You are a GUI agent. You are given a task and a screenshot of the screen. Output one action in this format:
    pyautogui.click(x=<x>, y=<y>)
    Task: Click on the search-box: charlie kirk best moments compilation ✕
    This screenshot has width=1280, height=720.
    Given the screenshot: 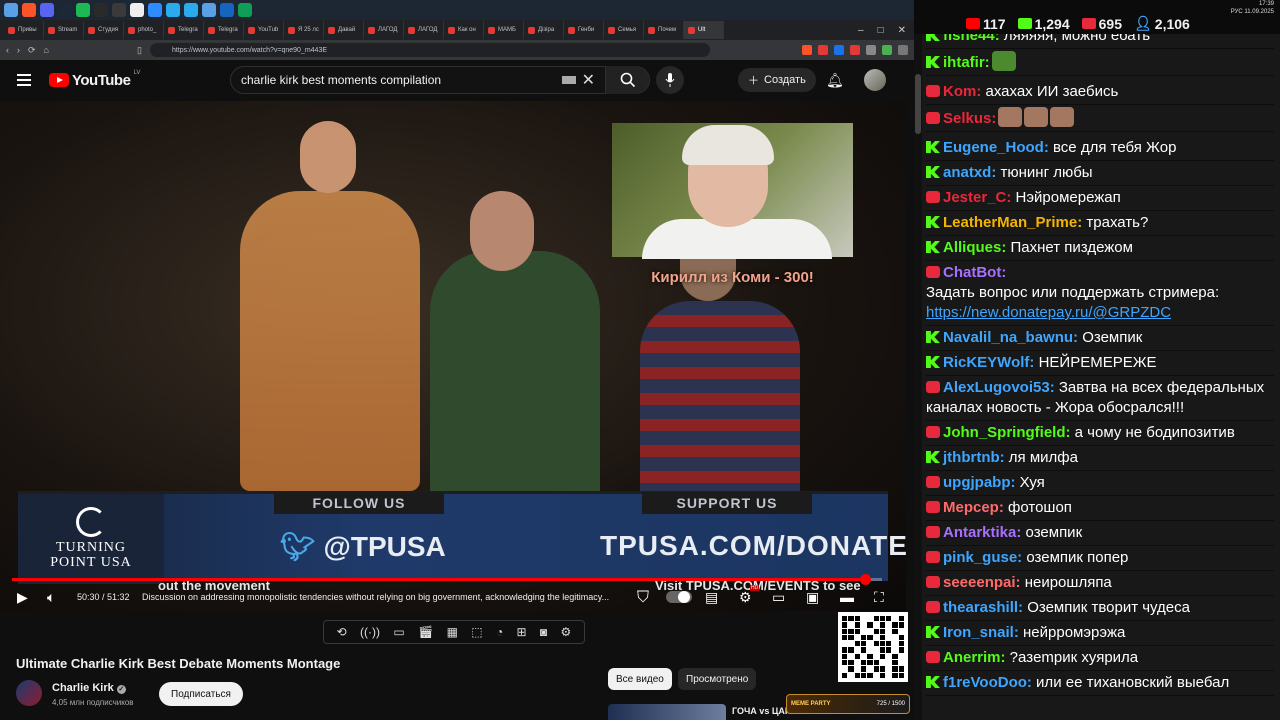 What is the action you would take?
    pyautogui.click(x=440, y=80)
    